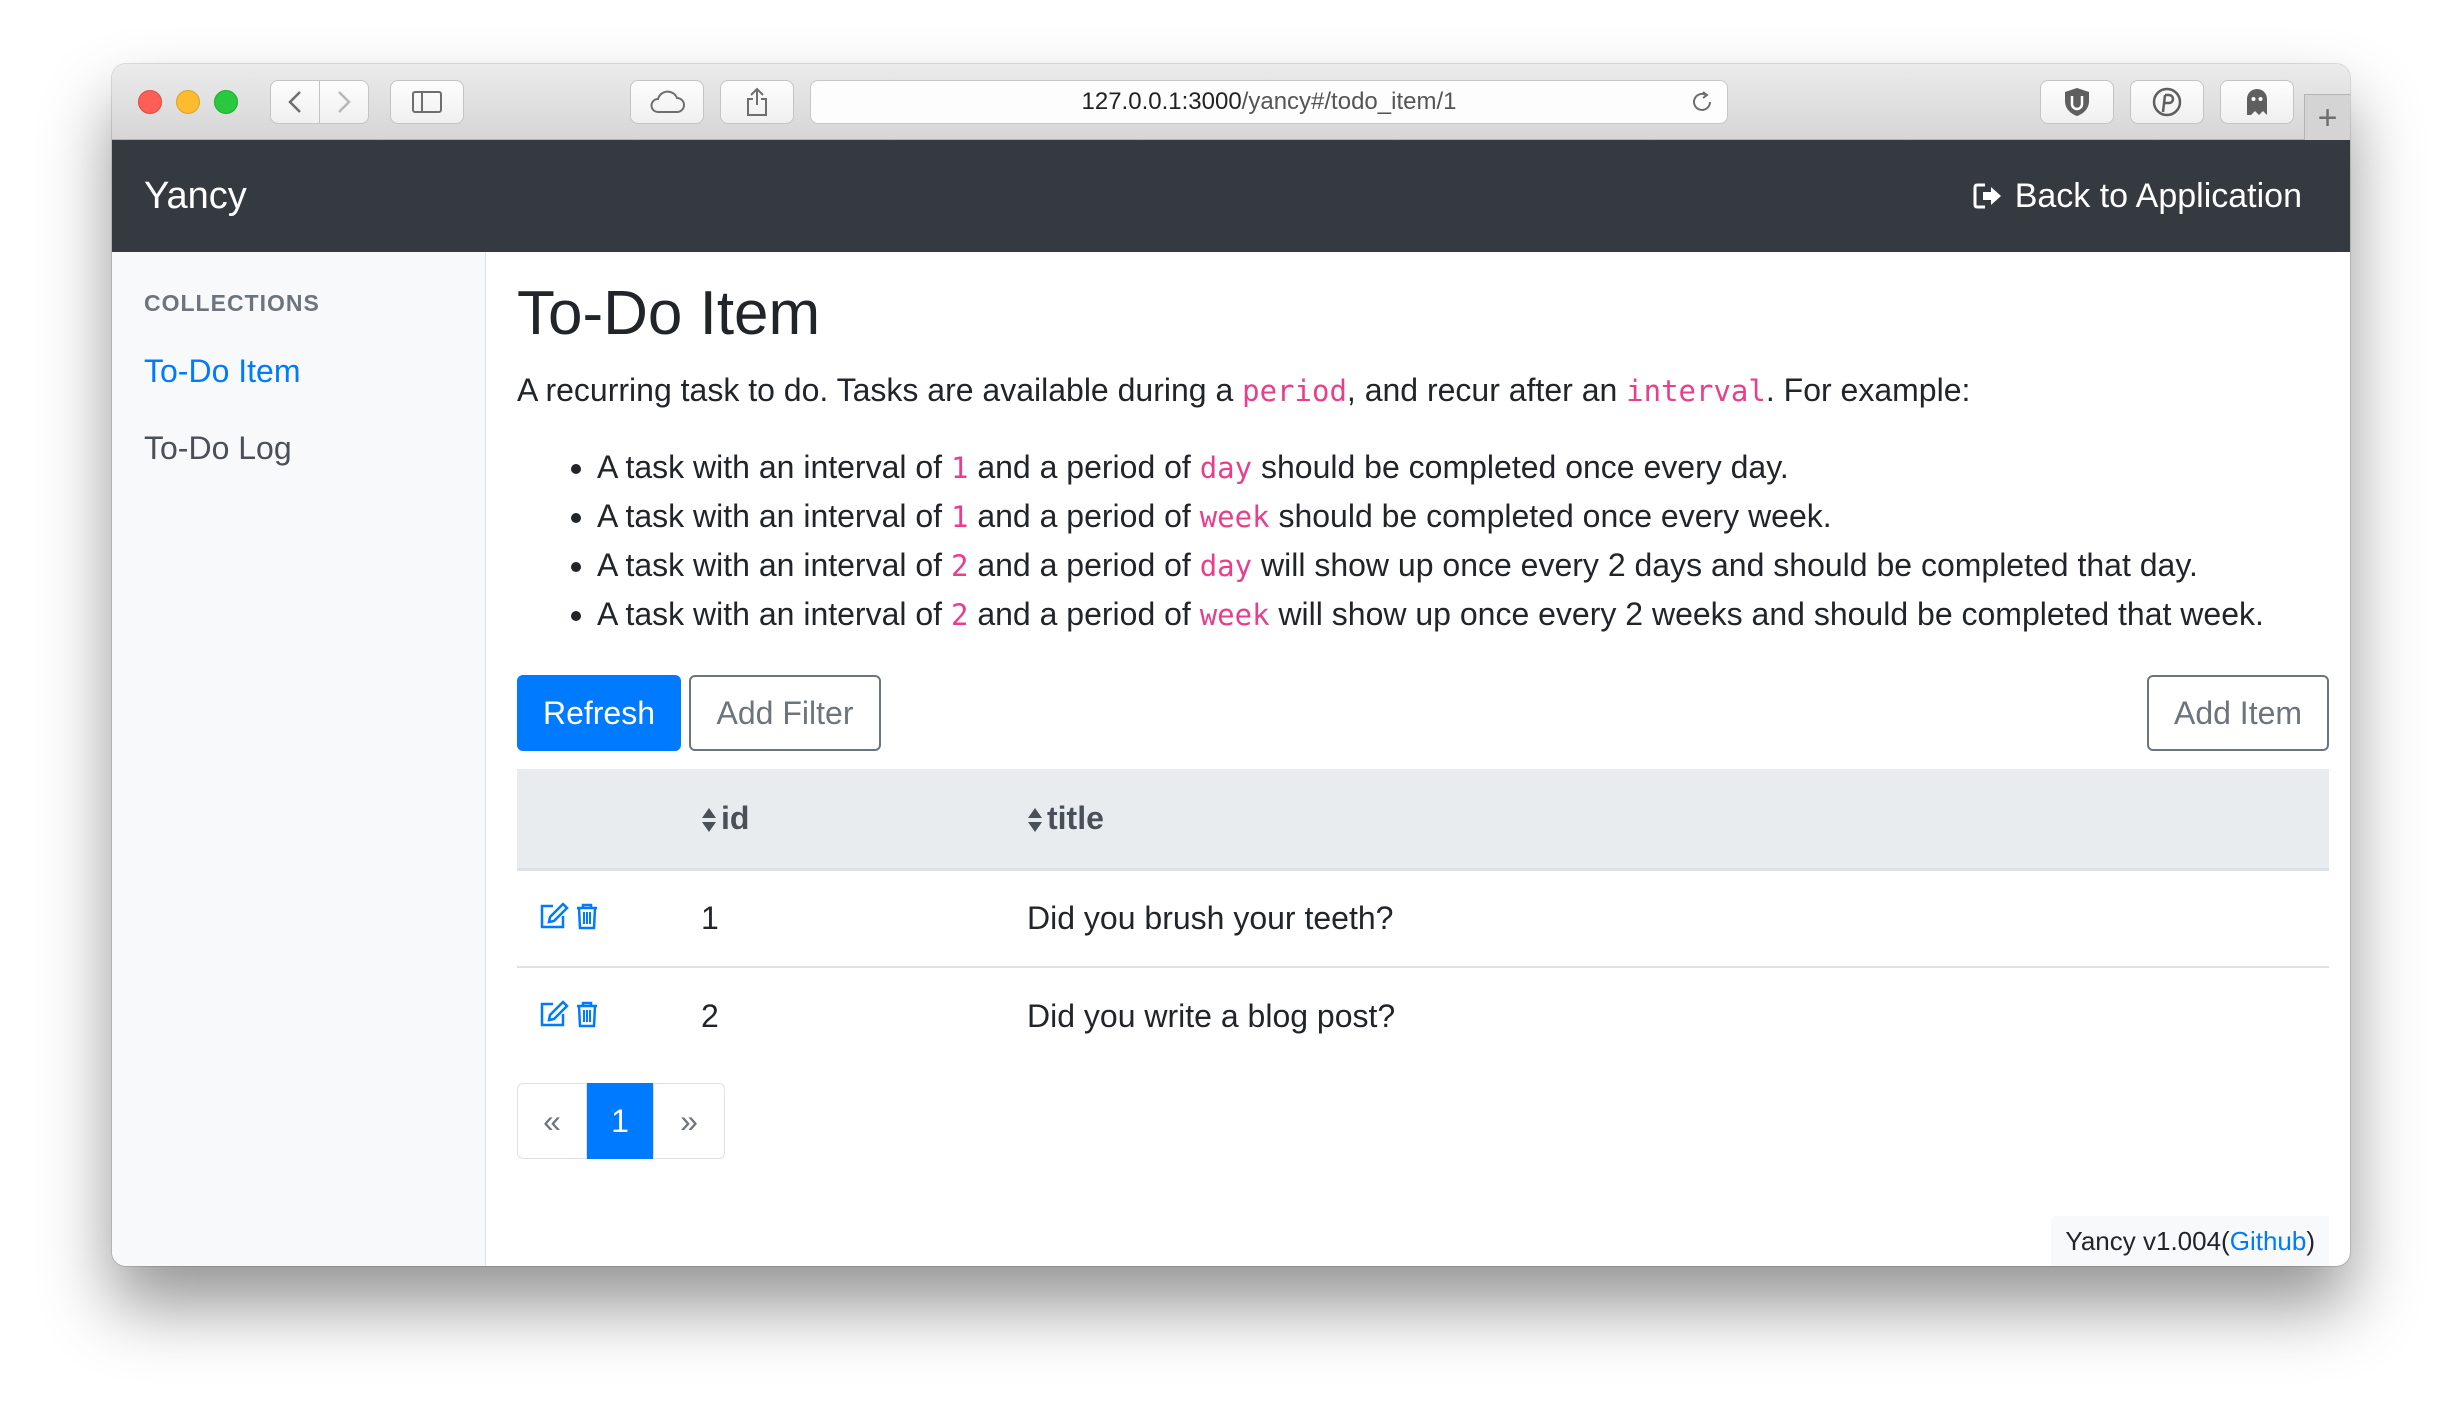 This screenshot has height=1426, width=2462. I want to click on close-window-button, so click(150, 102).